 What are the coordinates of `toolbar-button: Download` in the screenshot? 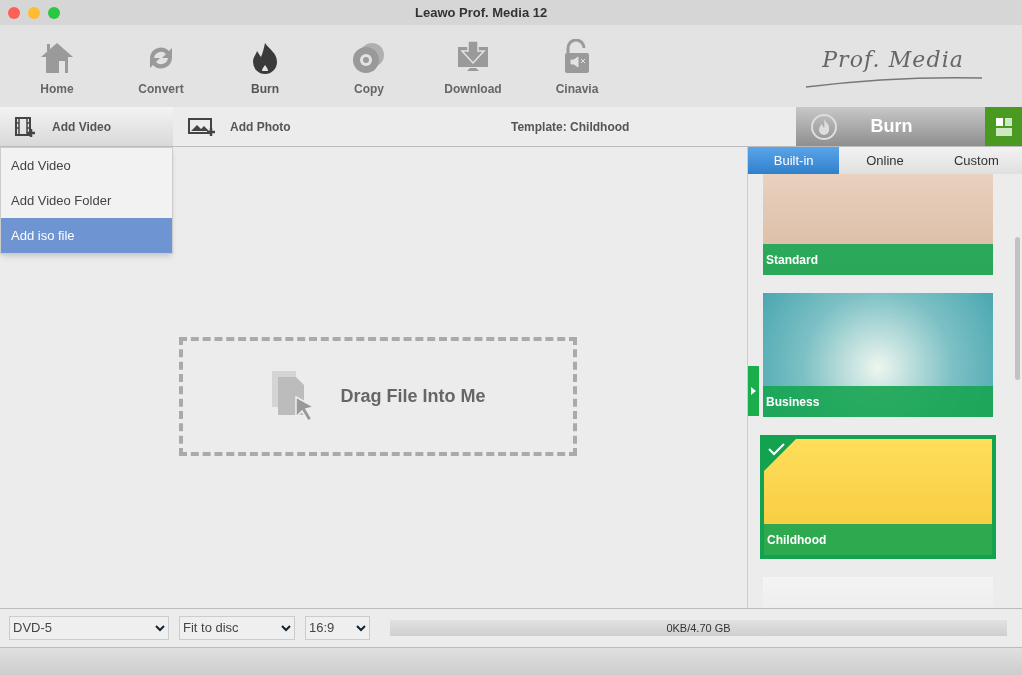 It's located at (473, 66).